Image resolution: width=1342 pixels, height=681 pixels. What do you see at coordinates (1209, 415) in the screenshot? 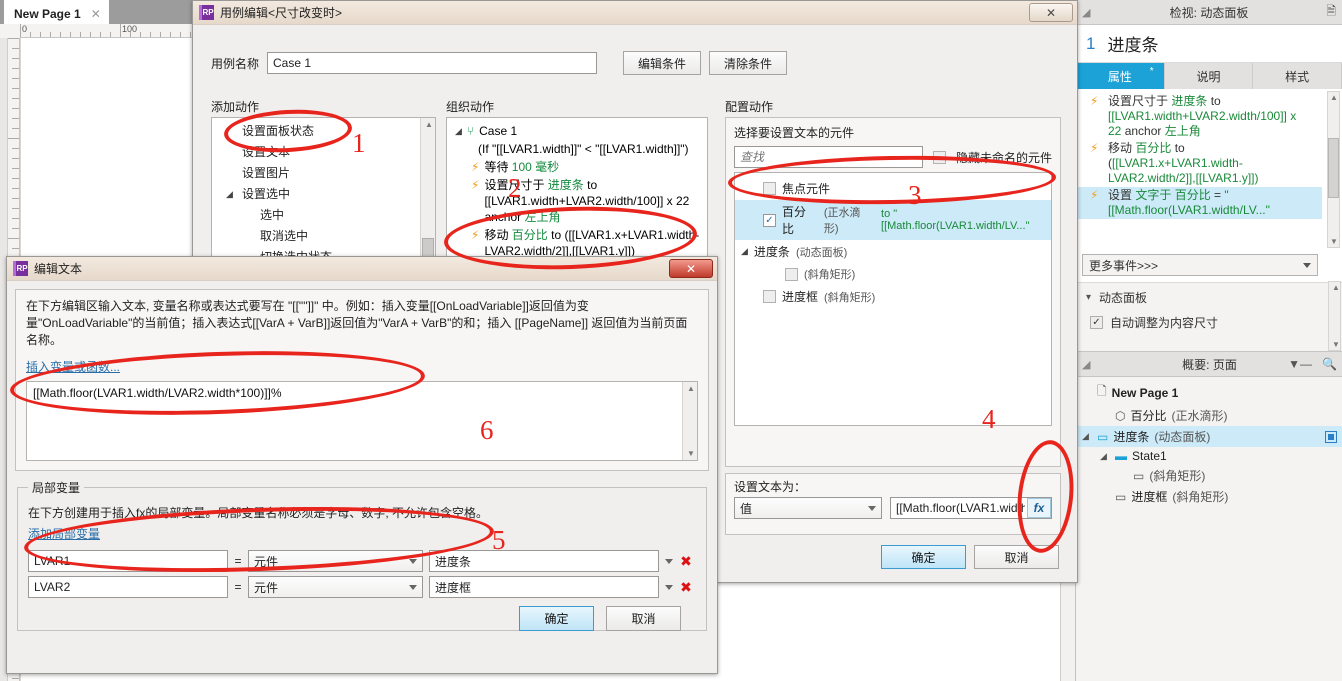
I see `outline-item: ⬡ 百分比 (正水滴形)` at bounding box center [1209, 415].